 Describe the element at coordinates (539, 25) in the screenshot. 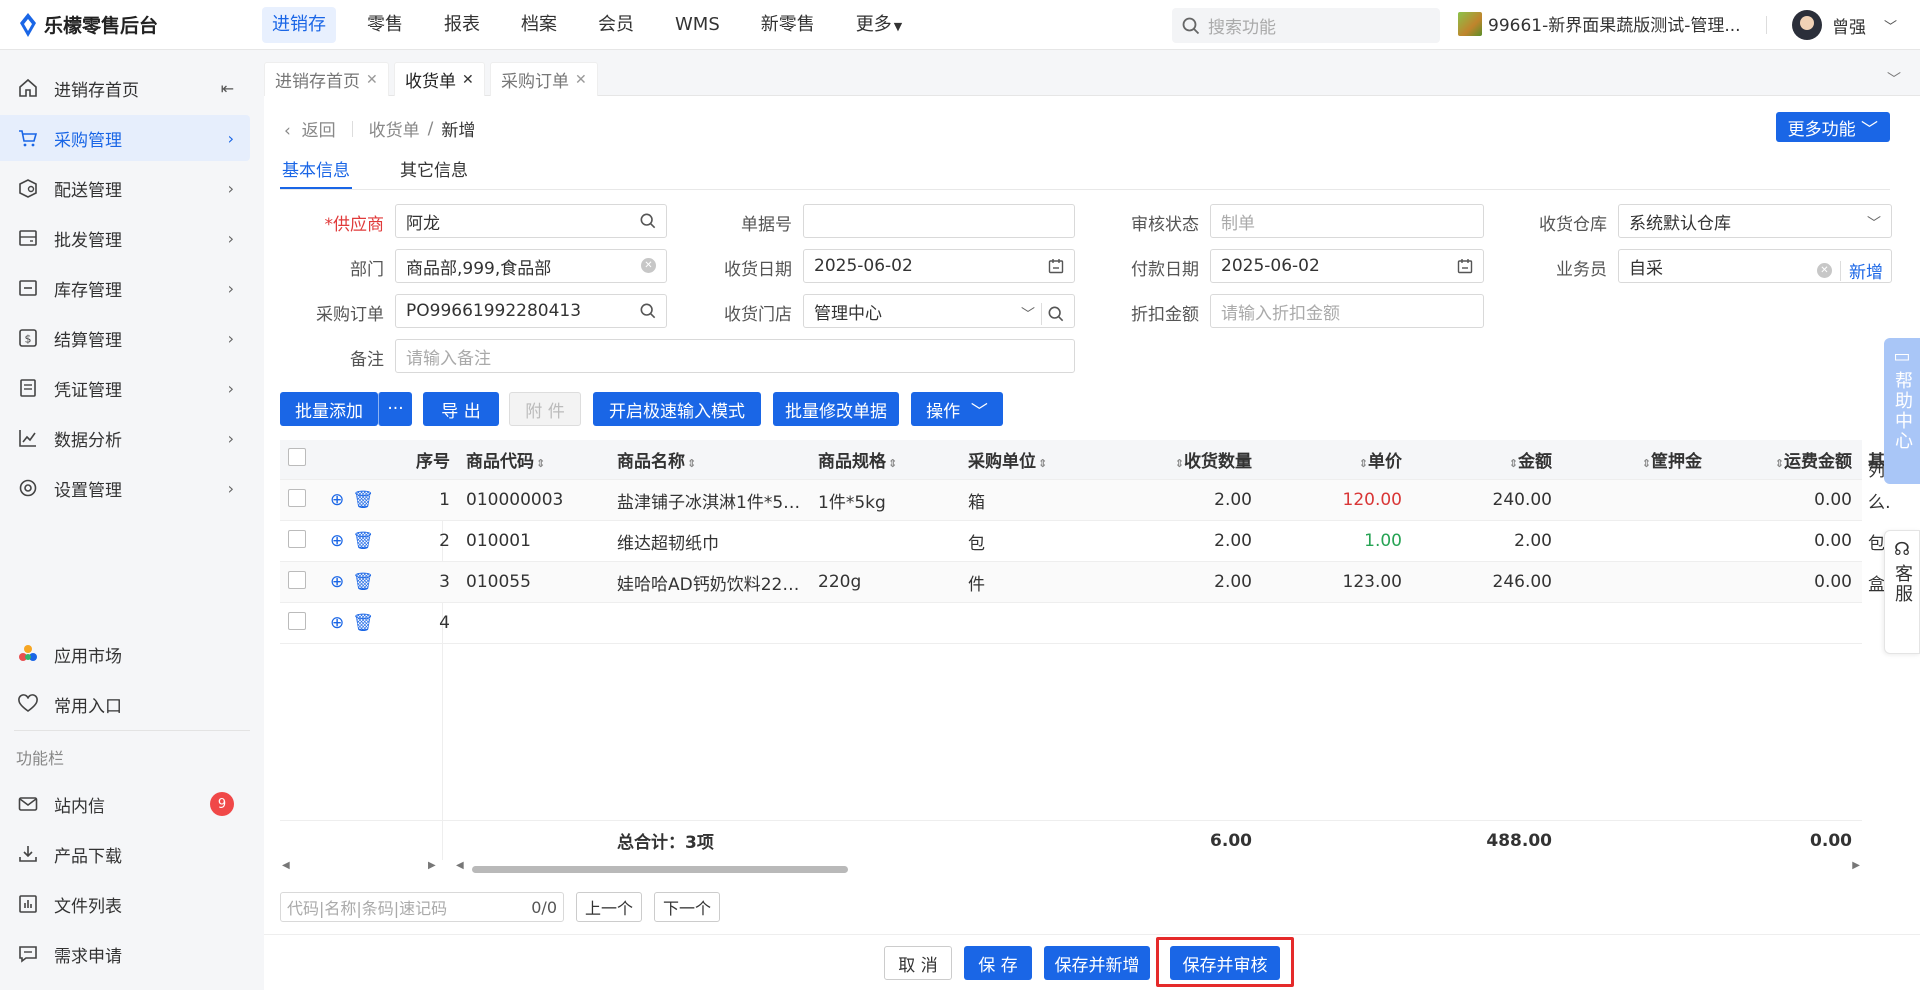

I see `topnav-archive: 档案` at that location.